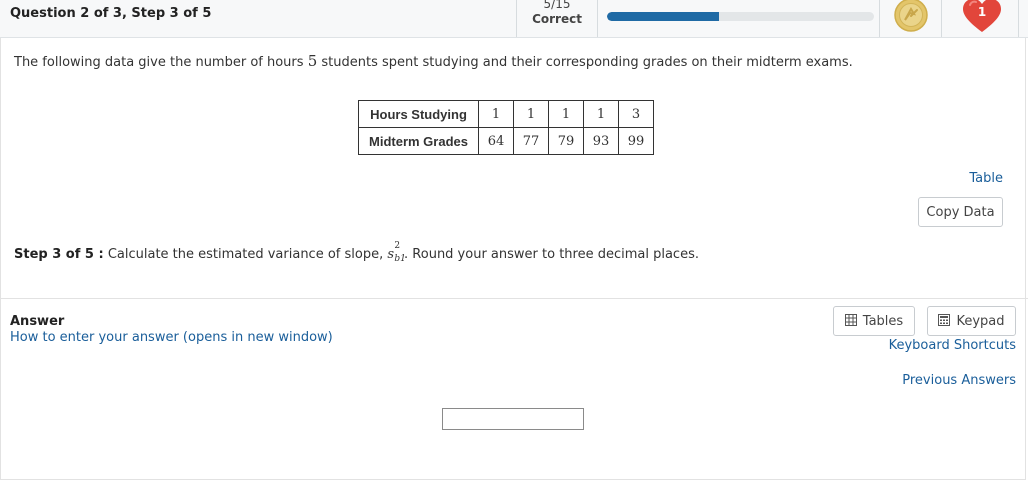  I want to click on answer-input, so click(513, 419).